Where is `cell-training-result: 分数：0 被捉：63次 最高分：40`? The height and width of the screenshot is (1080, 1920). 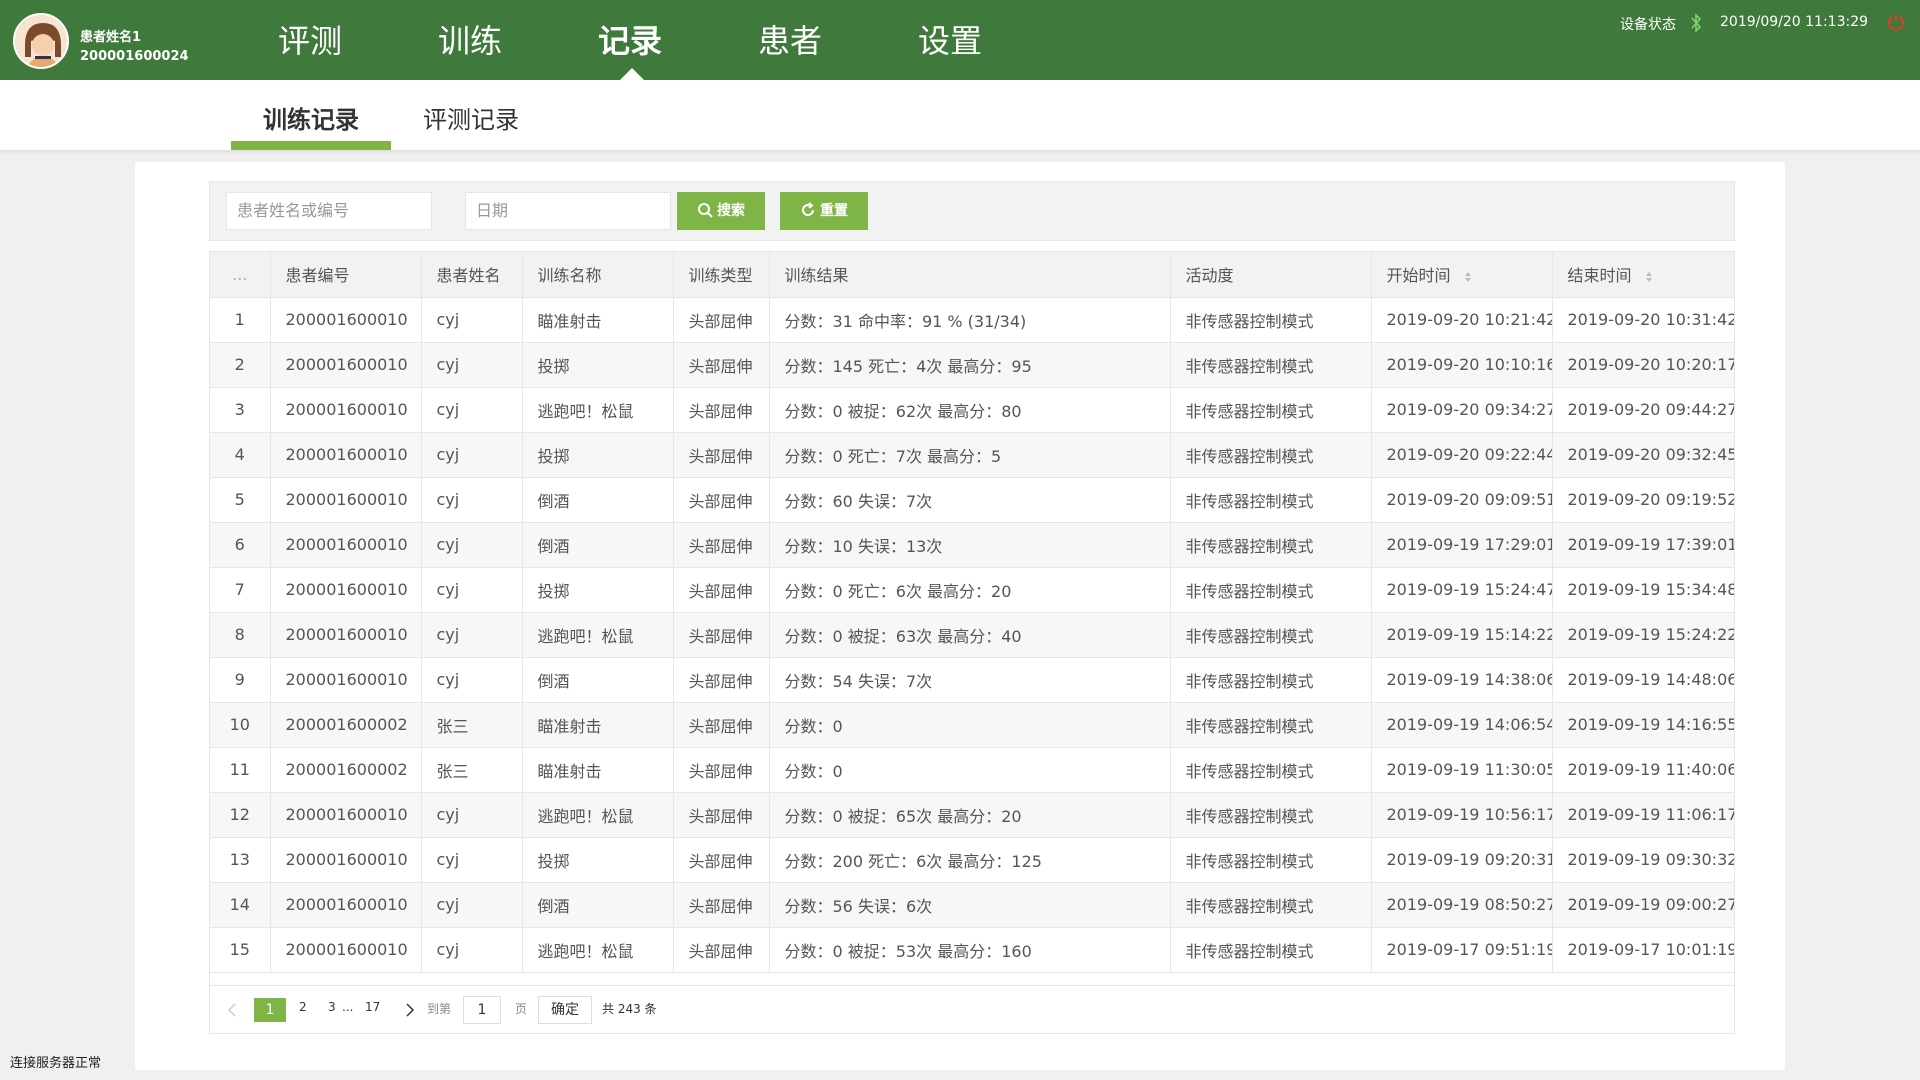
cell-training-result: 分数：0 被捉：63次 最高分：40 is located at coordinates (970, 635).